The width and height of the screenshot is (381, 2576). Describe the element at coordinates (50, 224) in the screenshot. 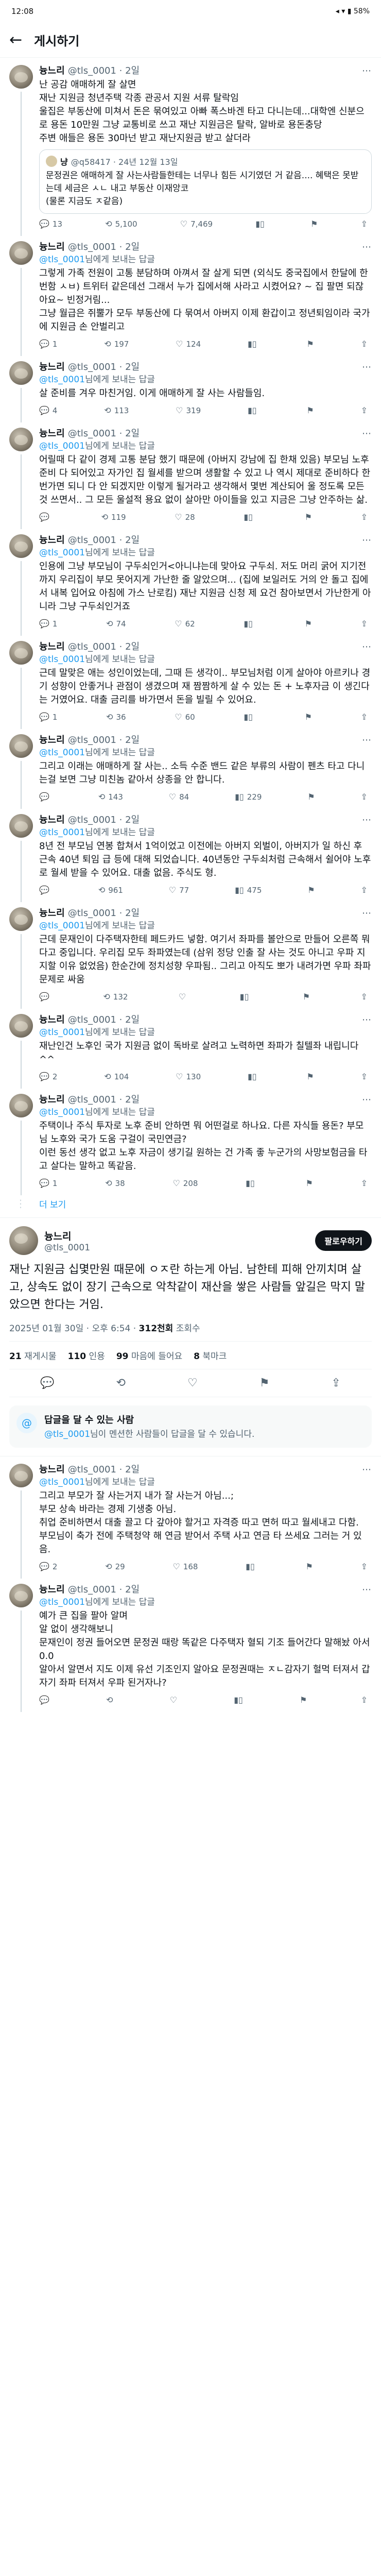

I see `reply-action: 💬 13` at that location.